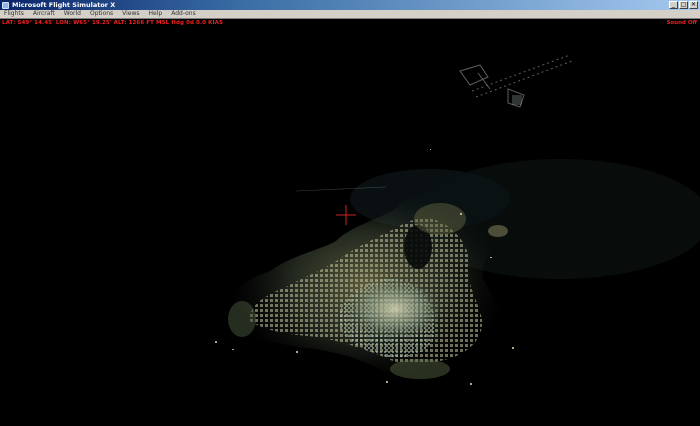 Image resolution: width=700 pixels, height=426 pixels. I want to click on close-button: ✕, so click(693, 5).